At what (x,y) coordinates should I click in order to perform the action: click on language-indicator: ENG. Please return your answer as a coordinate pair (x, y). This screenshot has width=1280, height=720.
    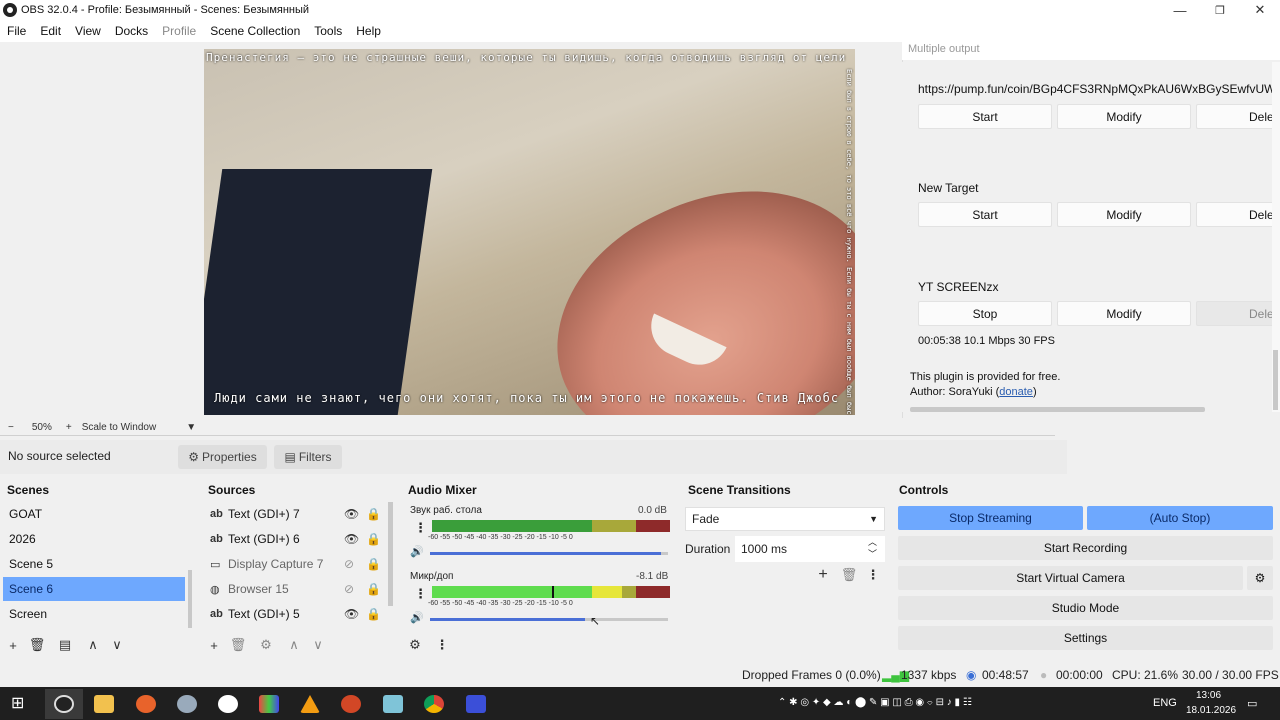
    Looking at the image, I should click on (1165, 703).